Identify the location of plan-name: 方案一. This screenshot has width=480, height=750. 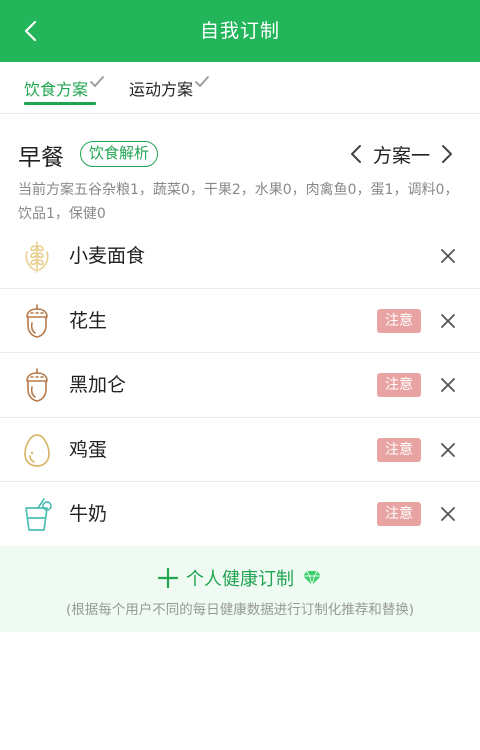
(401, 155).